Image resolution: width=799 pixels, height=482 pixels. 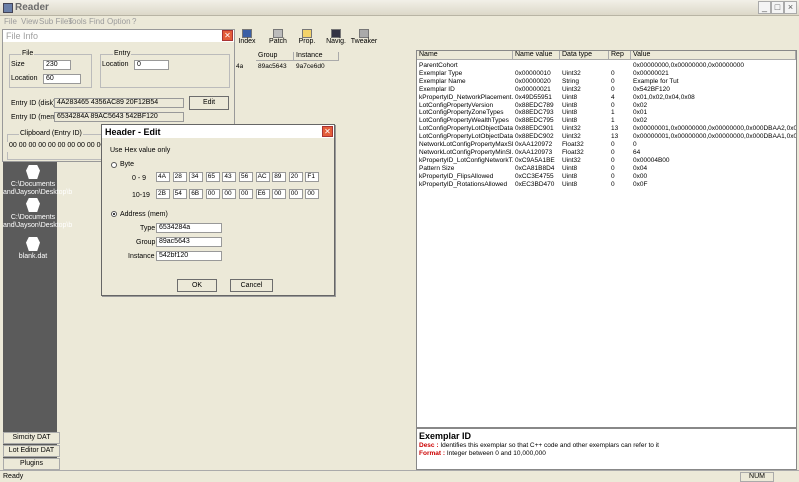 What do you see at coordinates (179, 177) in the screenshot?
I see `hex-byte-input: 28` at bounding box center [179, 177].